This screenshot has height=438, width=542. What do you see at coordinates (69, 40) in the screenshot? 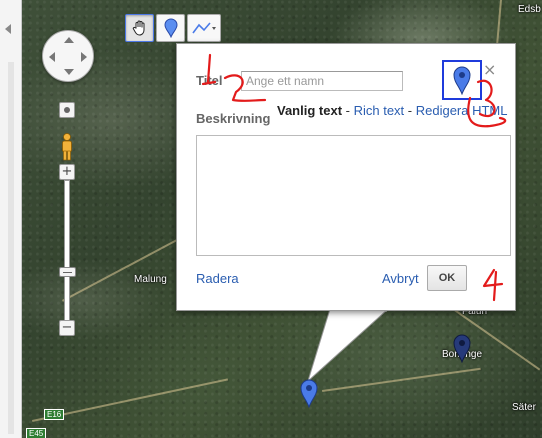
I see `pan-up-icon` at bounding box center [69, 40].